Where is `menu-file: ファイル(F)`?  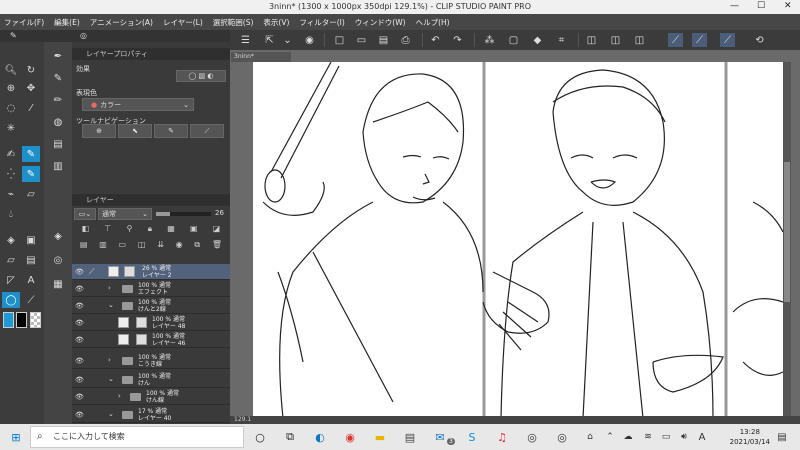 menu-file: ファイル(F) is located at coordinates (24, 22).